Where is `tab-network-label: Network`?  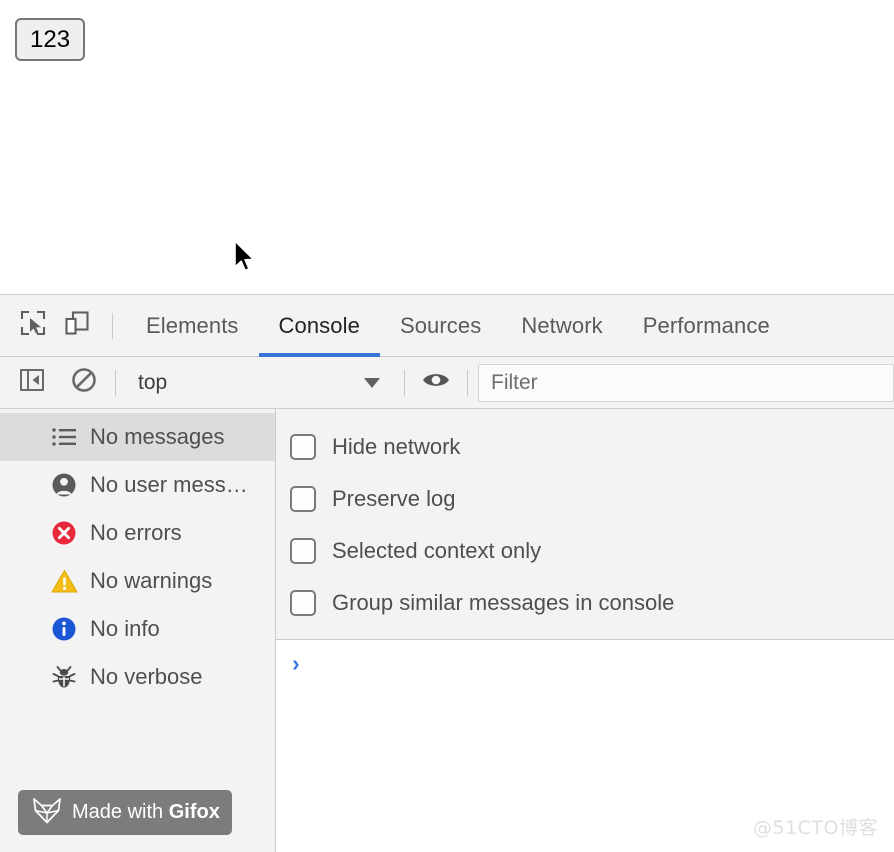 tab-network-label: Network is located at coordinates (562, 325).